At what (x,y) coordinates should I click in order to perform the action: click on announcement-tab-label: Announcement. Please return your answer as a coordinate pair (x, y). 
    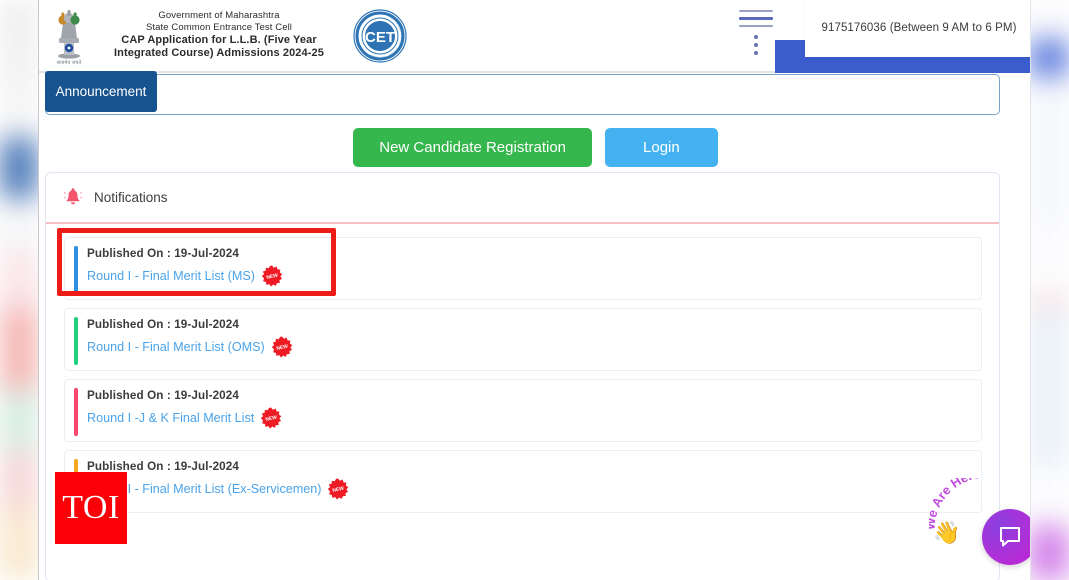
    Looking at the image, I should click on (101, 91).